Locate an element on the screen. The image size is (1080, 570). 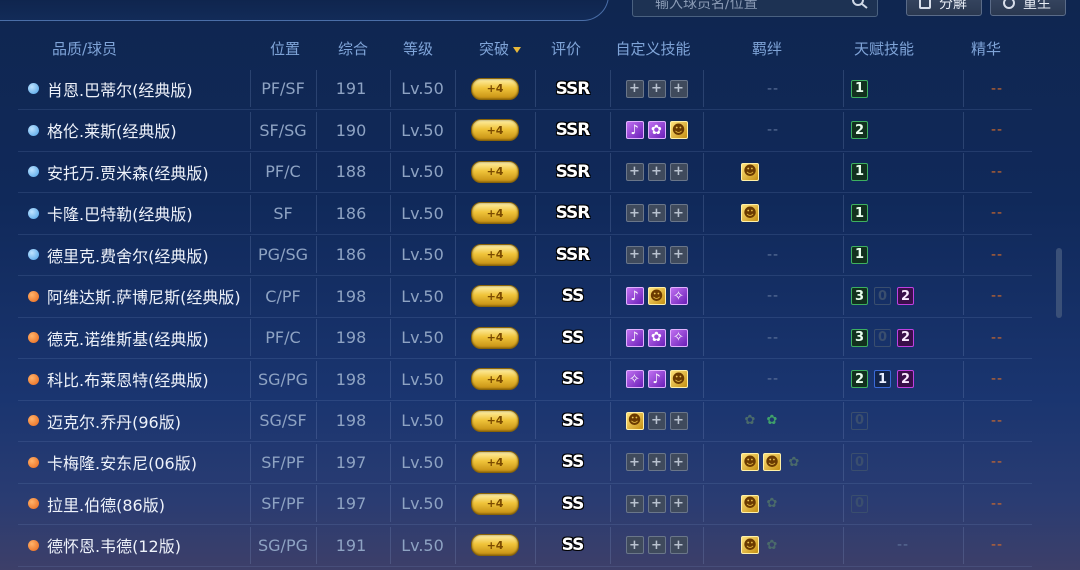
table-row: 德怀恩.韦德(12版) SG/PG 191 Lv.50 +4 SS + + + ☻ ✿ -- -- is located at coordinates (525, 546).